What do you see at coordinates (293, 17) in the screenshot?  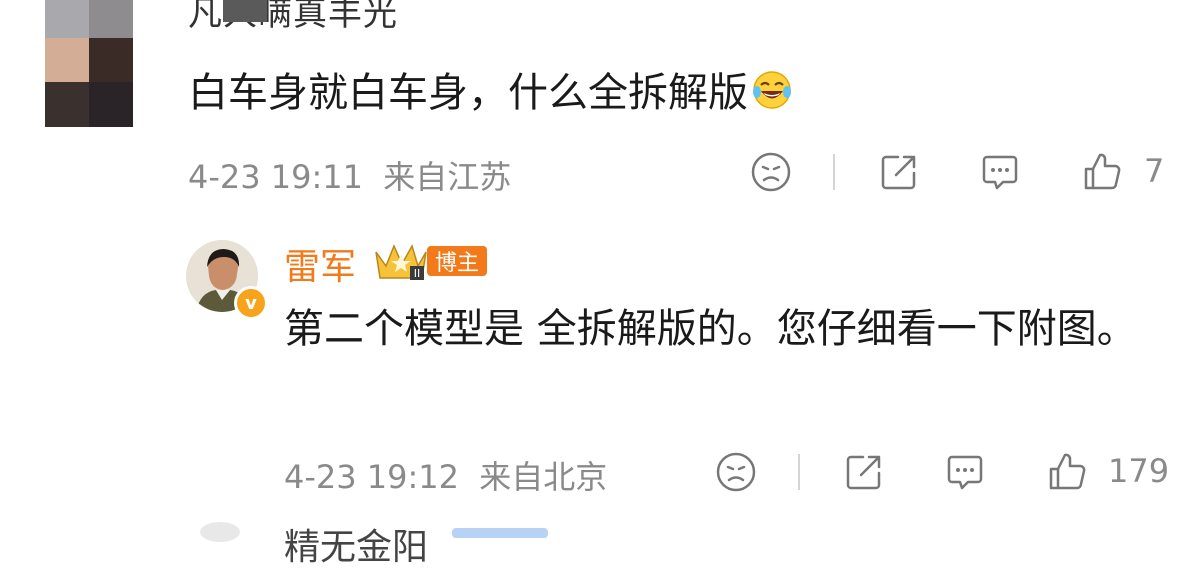 I see `comment-username: 凡人瞒真丰光` at bounding box center [293, 17].